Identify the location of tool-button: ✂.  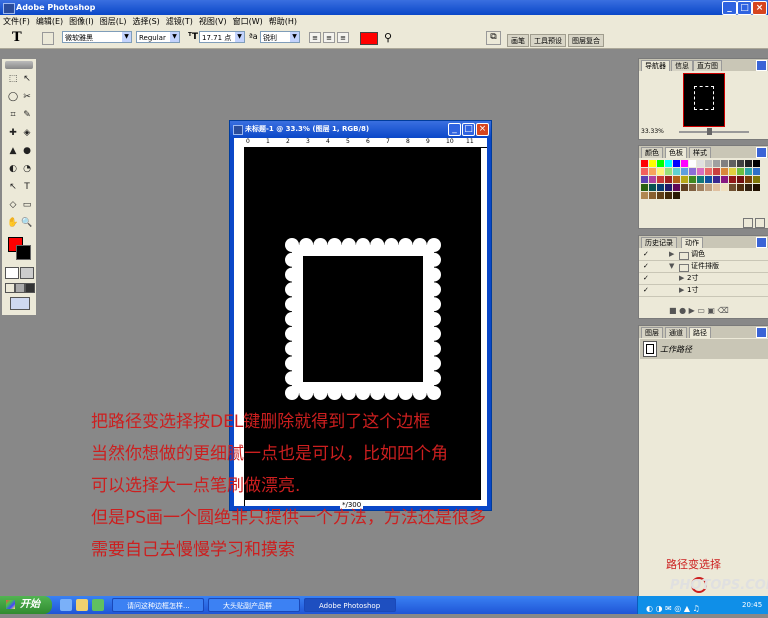
(27, 97).